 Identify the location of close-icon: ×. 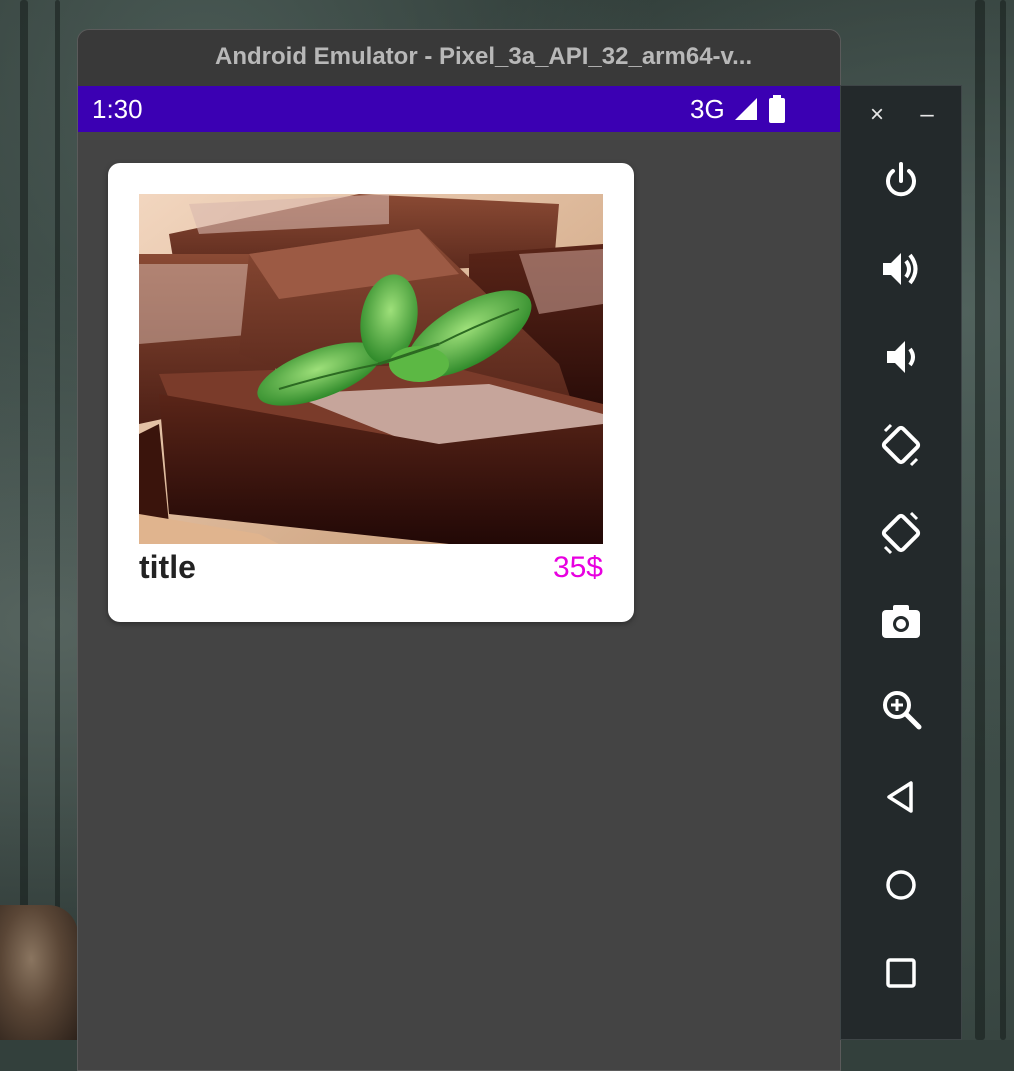
(877, 115).